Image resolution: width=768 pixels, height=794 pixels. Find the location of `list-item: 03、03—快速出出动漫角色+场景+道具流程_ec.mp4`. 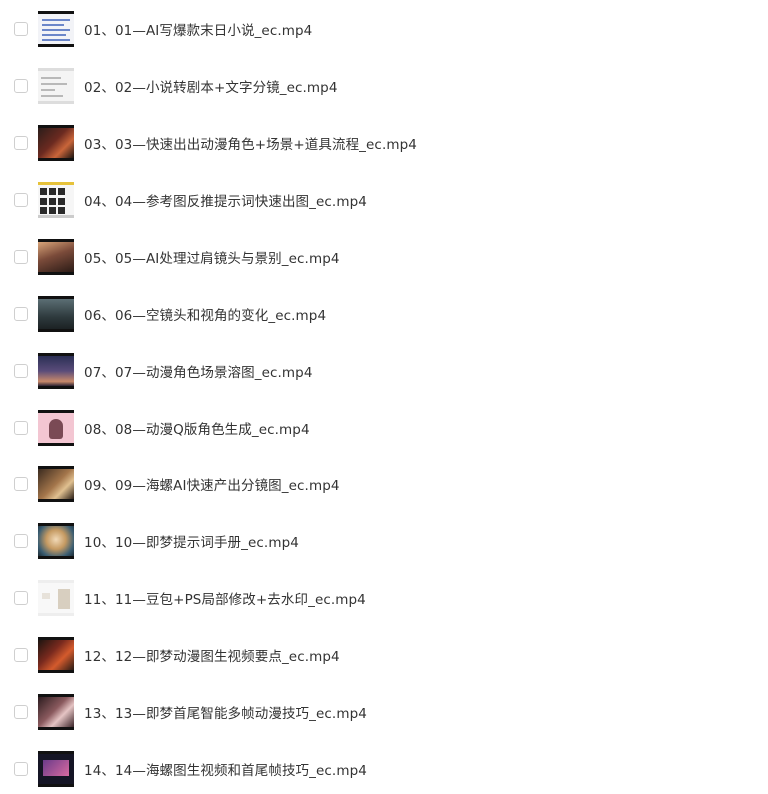

list-item: 03、03—快速出出动漫角色+场景+道具流程_ec.mp4 is located at coordinates (384, 143).